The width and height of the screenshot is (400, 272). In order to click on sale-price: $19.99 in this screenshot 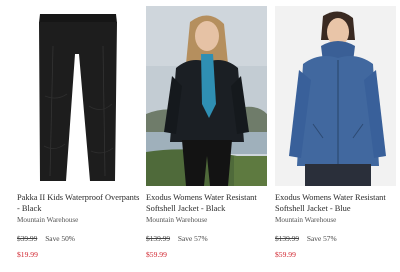, I will do `click(27, 254)`.